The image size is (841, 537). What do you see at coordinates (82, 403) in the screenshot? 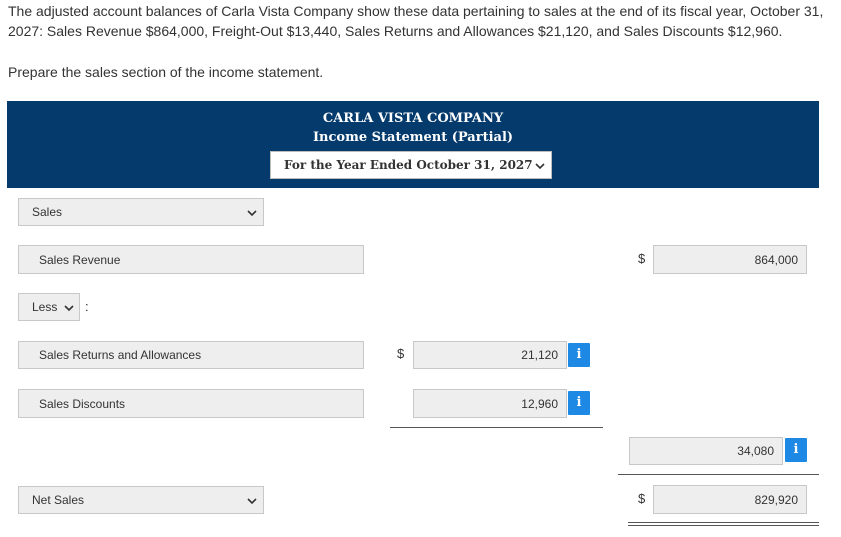
I see `discounts-label: Sales Discounts` at bounding box center [82, 403].